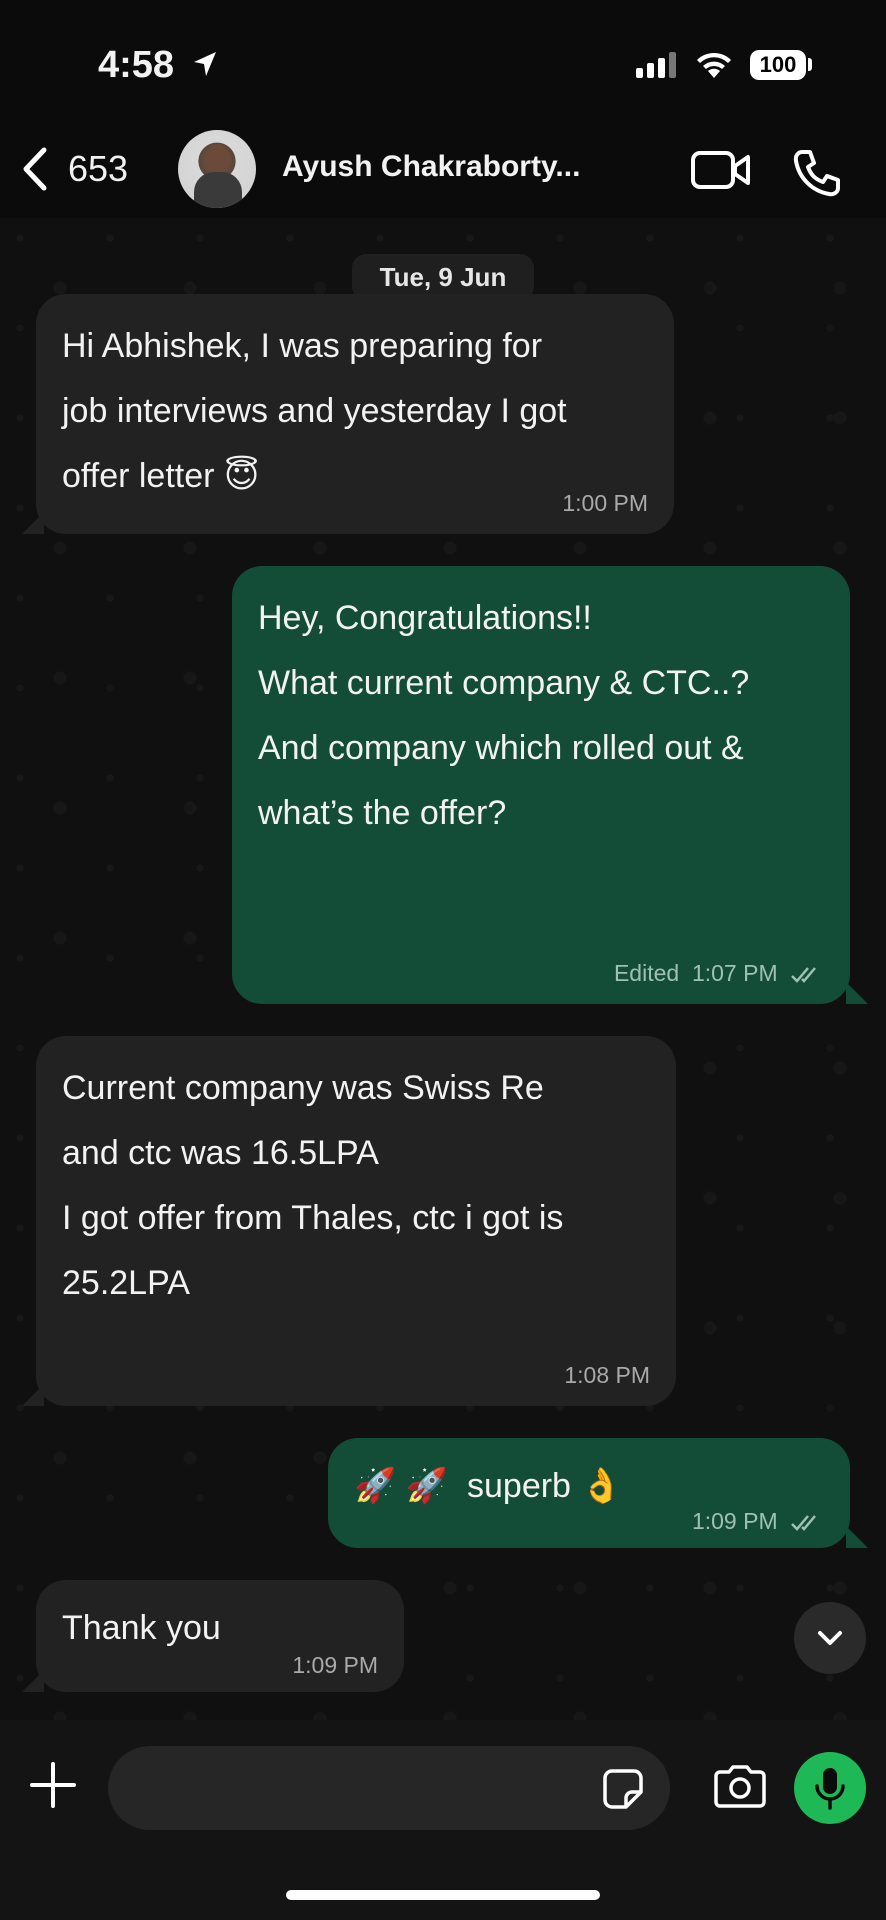  What do you see at coordinates (501, 748) in the screenshot?
I see `message-text-line: And company which rolled out &` at bounding box center [501, 748].